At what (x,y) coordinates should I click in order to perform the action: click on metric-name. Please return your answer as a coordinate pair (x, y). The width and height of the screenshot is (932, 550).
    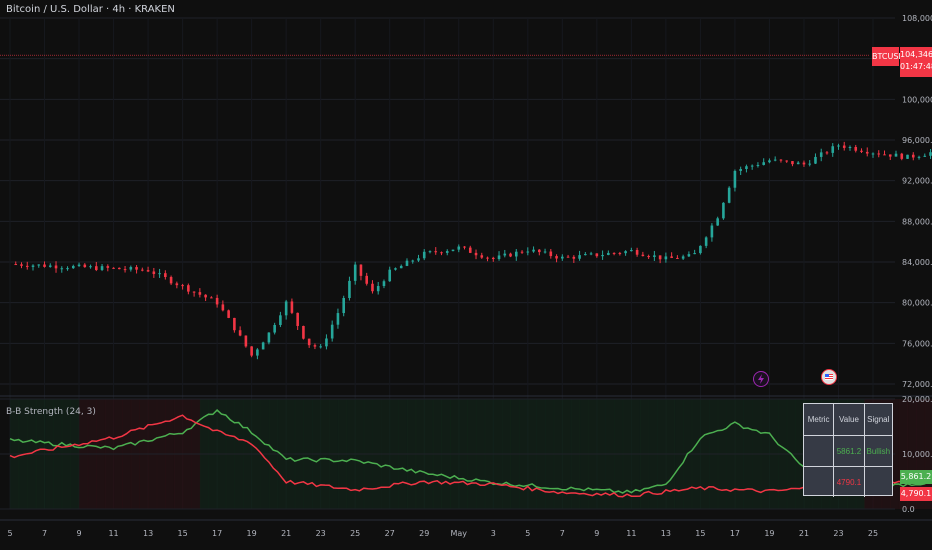
    Looking at the image, I should click on (819, 482).